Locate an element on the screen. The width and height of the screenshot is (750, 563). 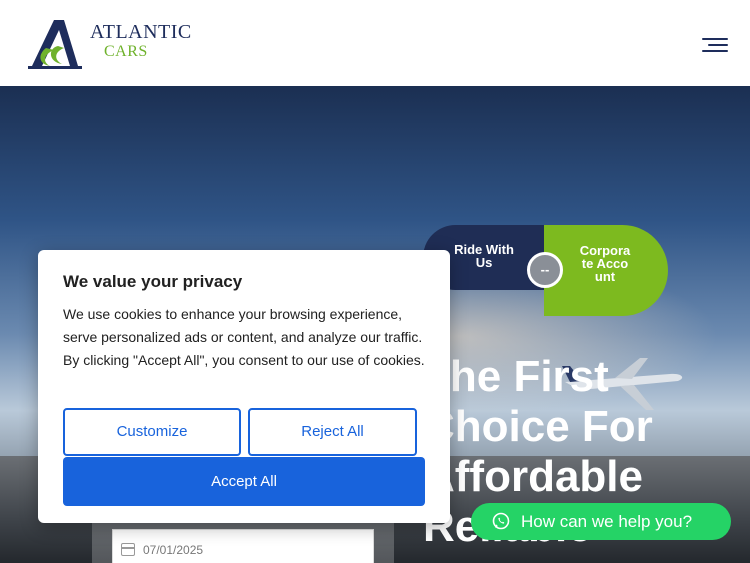
whatsapp-help-button: How can we help you? is located at coordinates (601, 521).